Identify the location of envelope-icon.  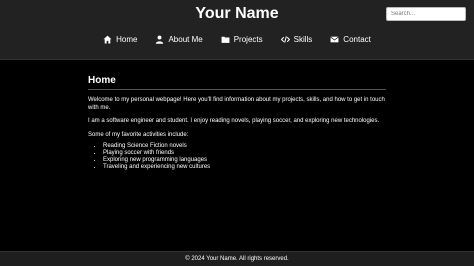
(334, 39).